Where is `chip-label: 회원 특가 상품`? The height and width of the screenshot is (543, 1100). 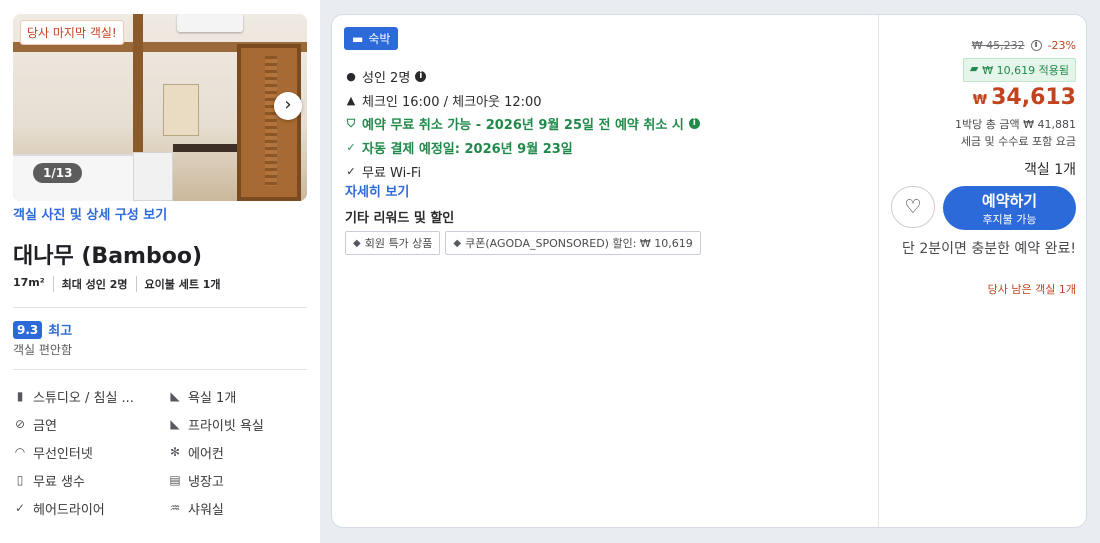
chip-label: 회원 특가 상품 is located at coordinates (398, 243).